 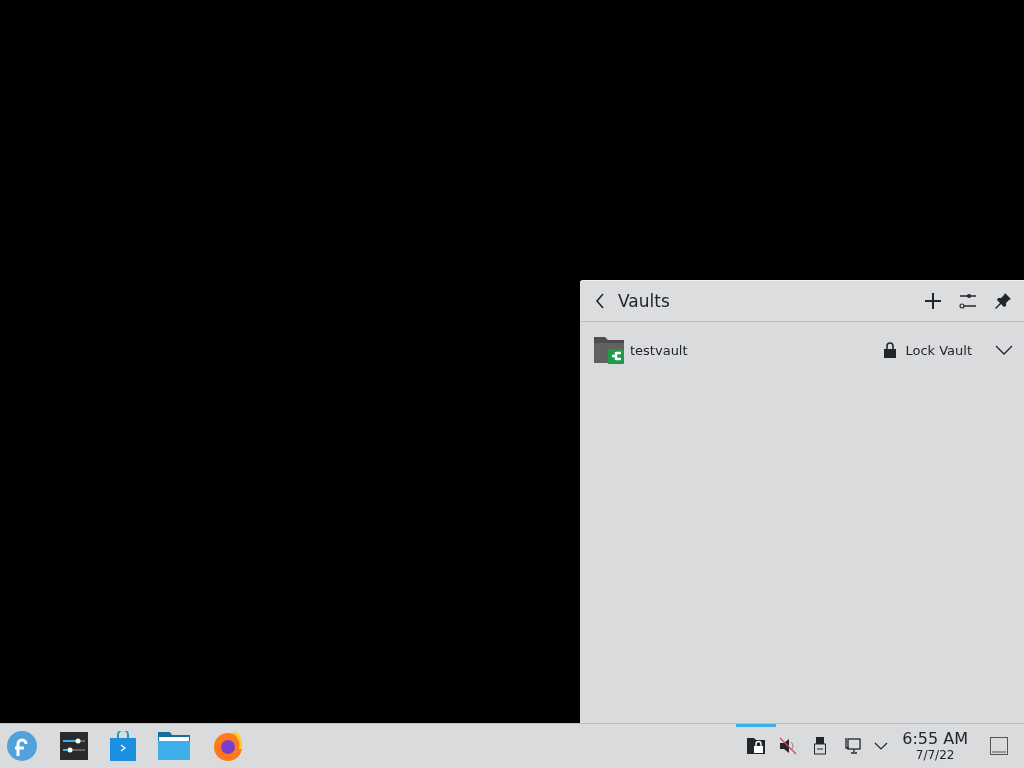 What do you see at coordinates (788, 746) in the screenshot?
I see `muted-speaker-icon` at bounding box center [788, 746].